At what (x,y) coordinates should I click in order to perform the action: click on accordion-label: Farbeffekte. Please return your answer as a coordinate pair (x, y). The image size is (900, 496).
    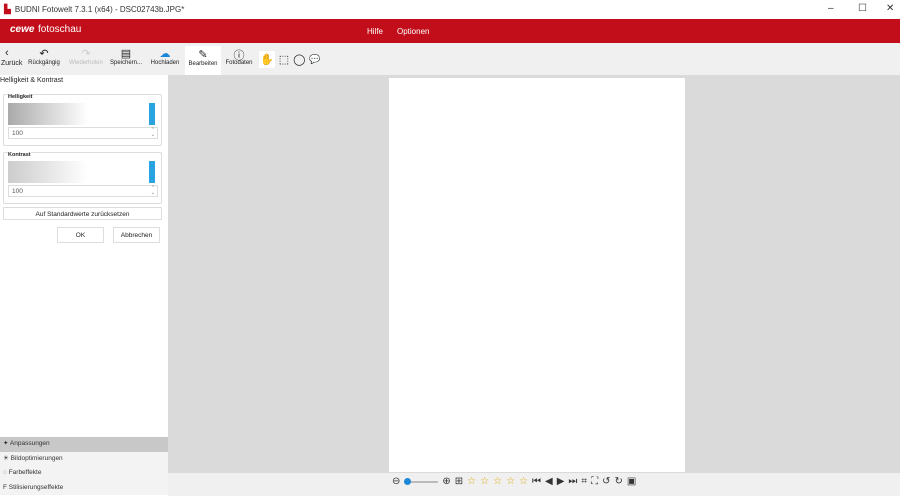
    Looking at the image, I should click on (25, 472).